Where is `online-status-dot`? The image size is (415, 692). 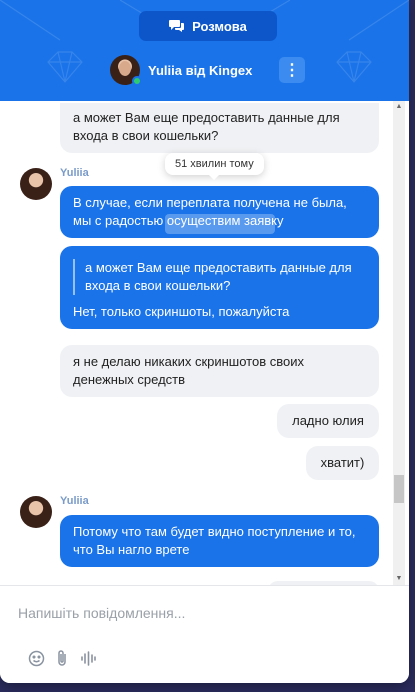 online-status-dot is located at coordinates (137, 81).